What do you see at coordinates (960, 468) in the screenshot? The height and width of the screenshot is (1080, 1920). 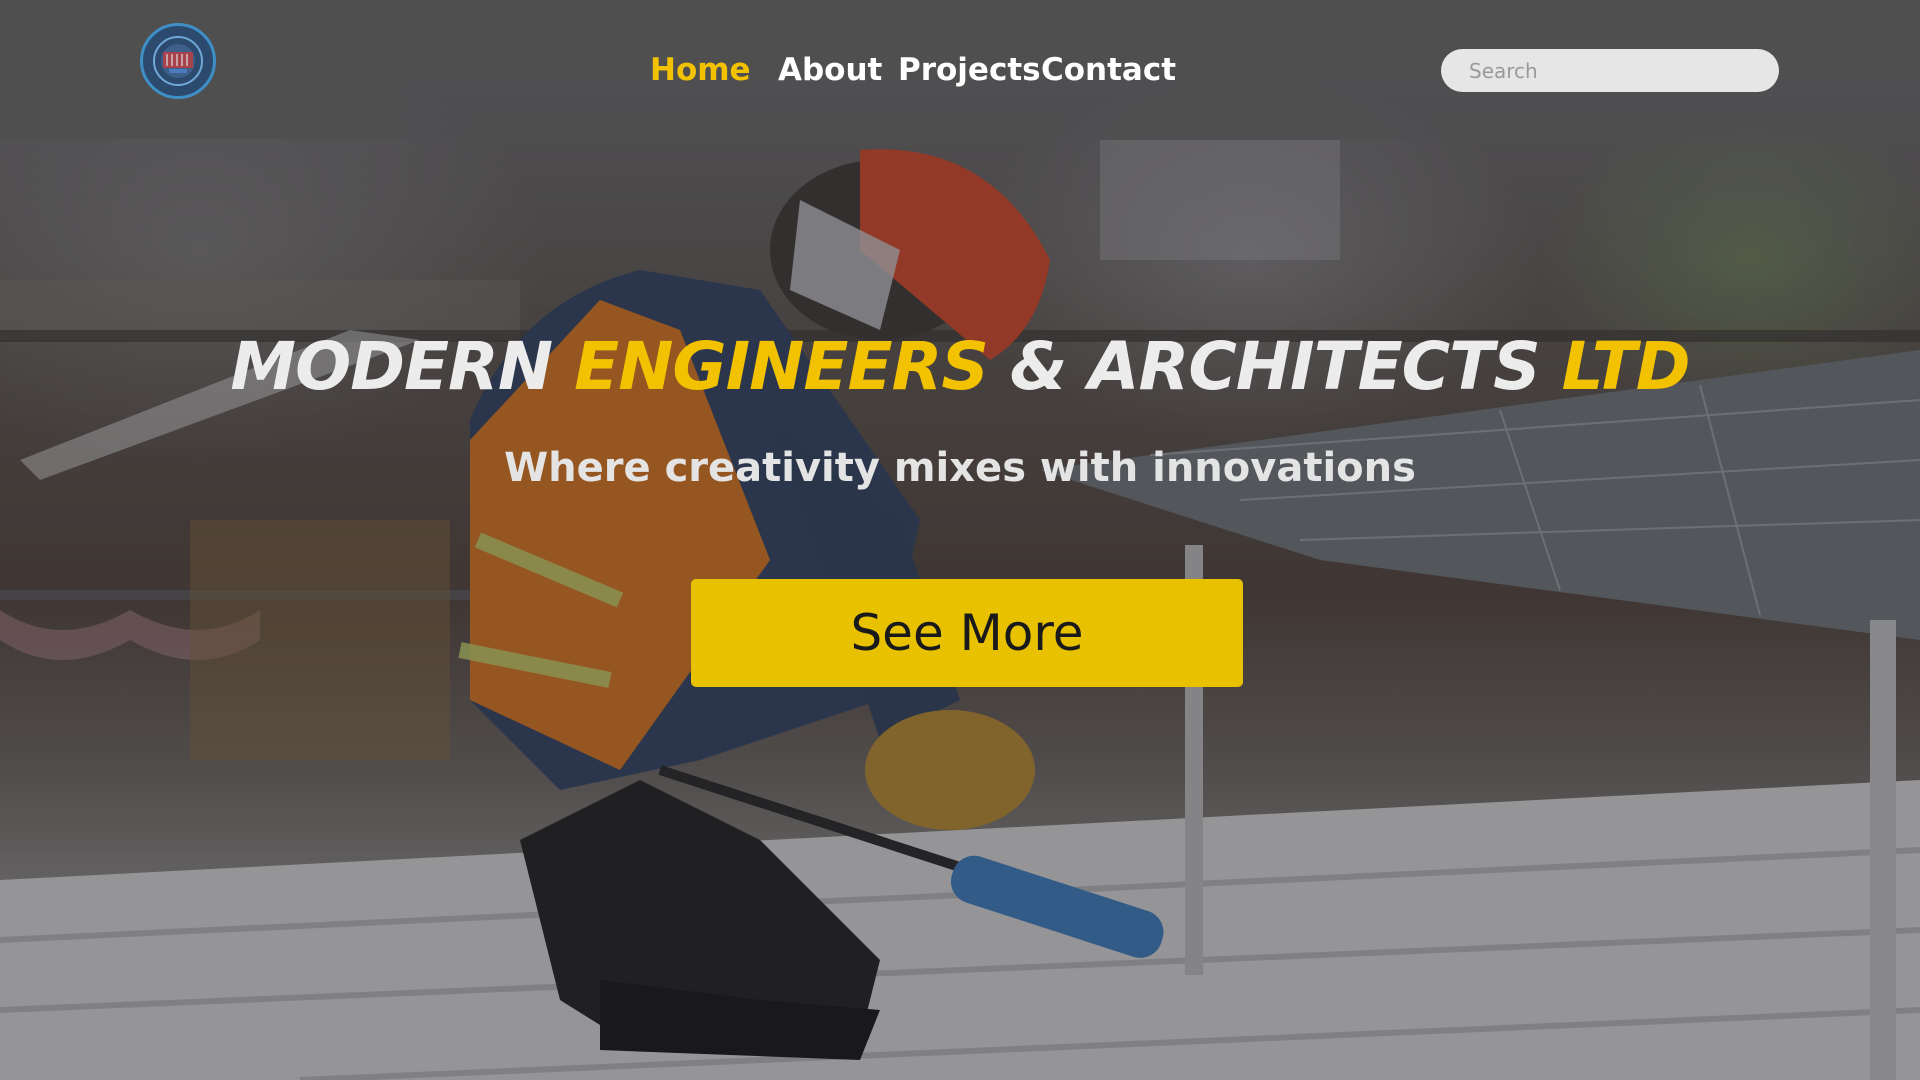 I see `hero-subtitle: Where creativity mixes with innovations` at bounding box center [960, 468].